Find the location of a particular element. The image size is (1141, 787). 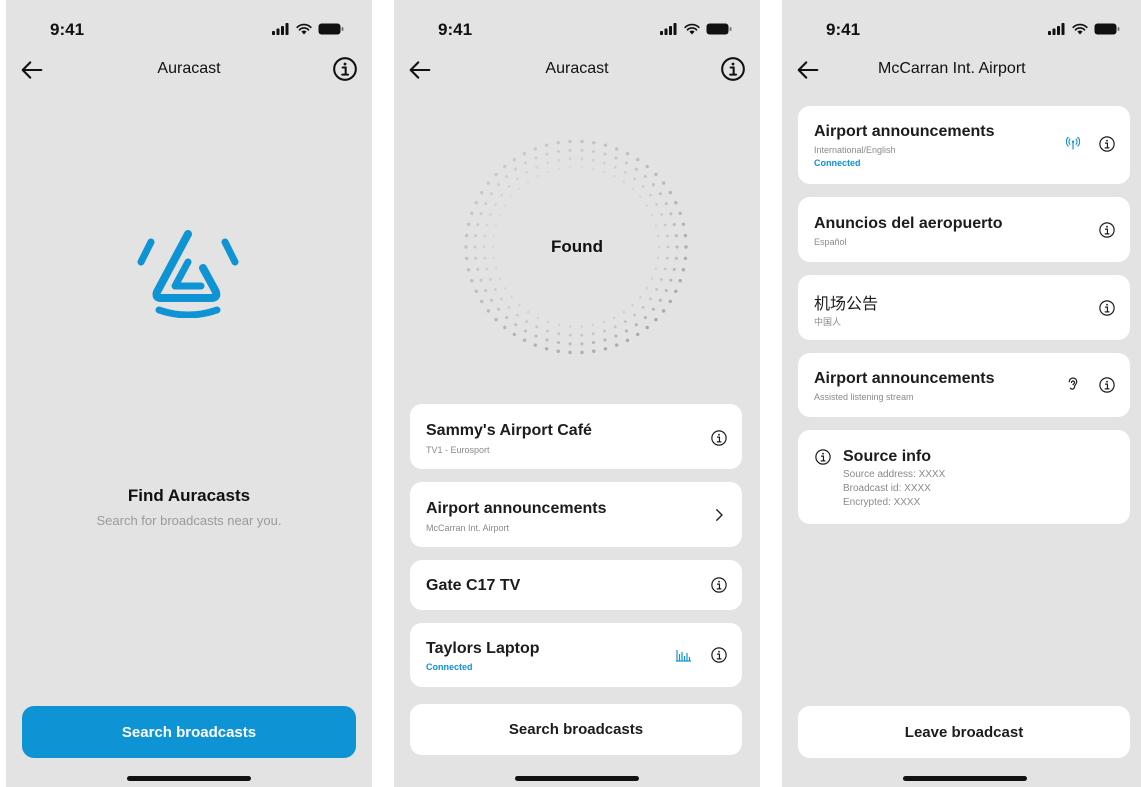

stream-title: Airport announcements is located at coordinates (904, 378).